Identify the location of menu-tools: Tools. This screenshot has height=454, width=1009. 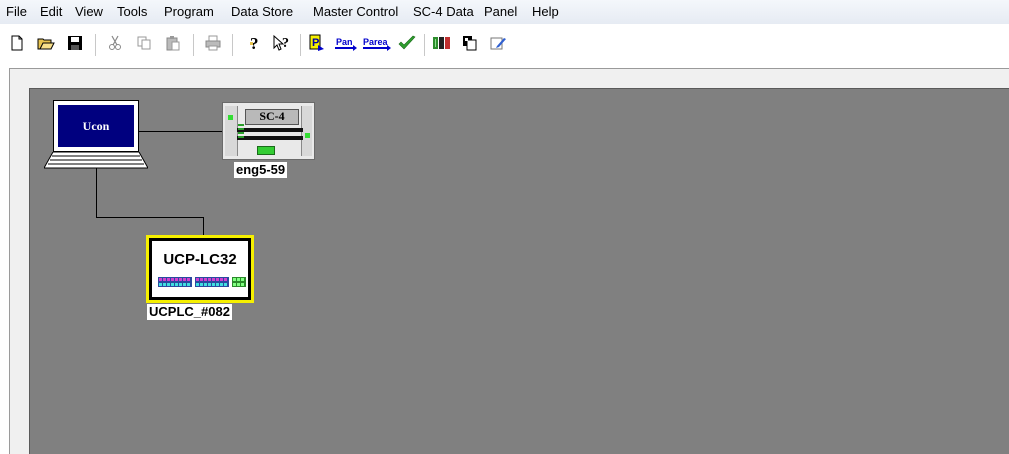
(132, 11).